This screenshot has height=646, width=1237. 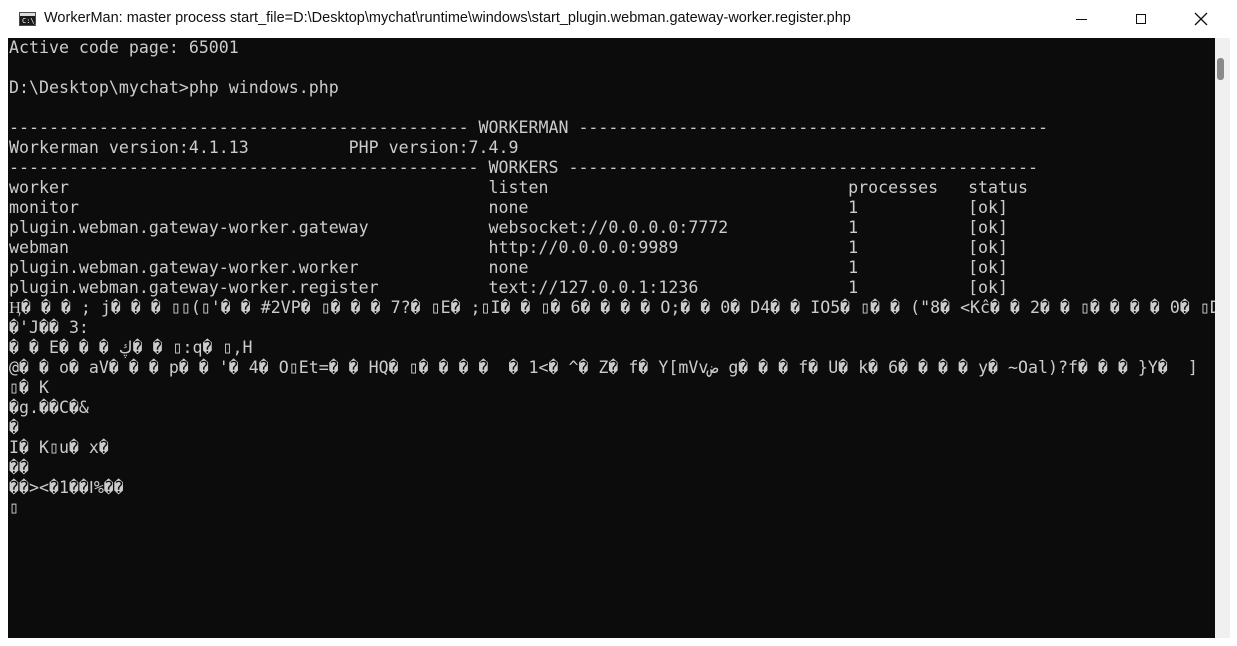 What do you see at coordinates (49, 327) in the screenshot?
I see `console-line: �'J�� 3:` at bounding box center [49, 327].